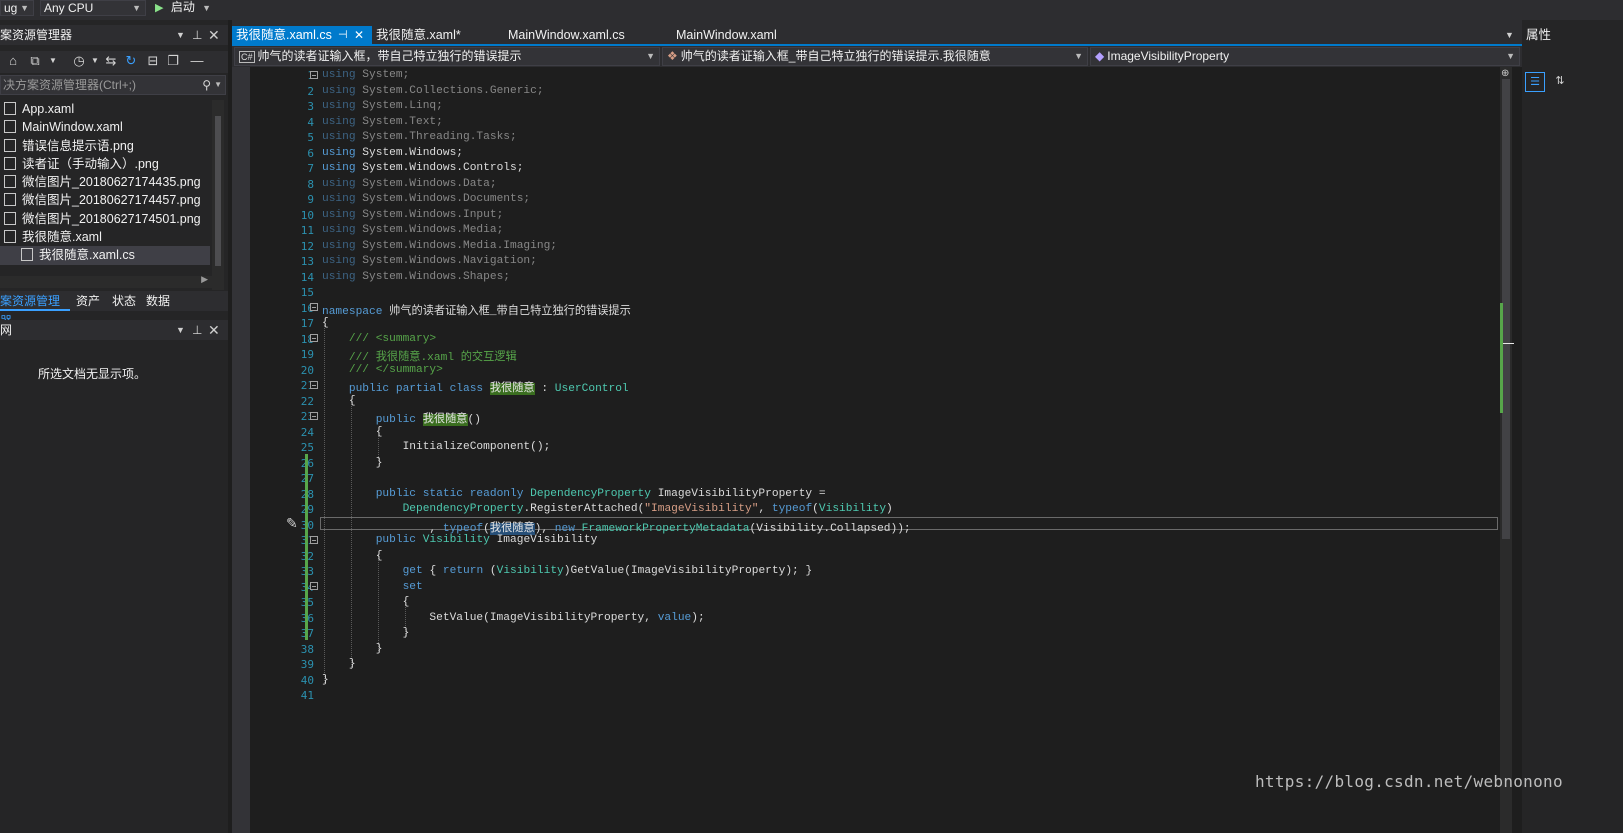 Image resolution: width=1623 pixels, height=833 pixels. Describe the element at coordinates (105, 164) in the screenshot. I see `tree-item: 读者证（手动输入）.png` at that location.